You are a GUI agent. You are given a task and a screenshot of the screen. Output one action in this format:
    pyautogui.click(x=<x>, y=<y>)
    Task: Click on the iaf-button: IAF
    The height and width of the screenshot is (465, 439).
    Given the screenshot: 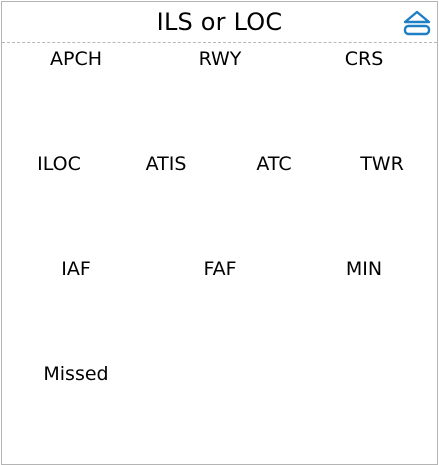 What is the action you would take?
    pyautogui.click(x=76, y=269)
    